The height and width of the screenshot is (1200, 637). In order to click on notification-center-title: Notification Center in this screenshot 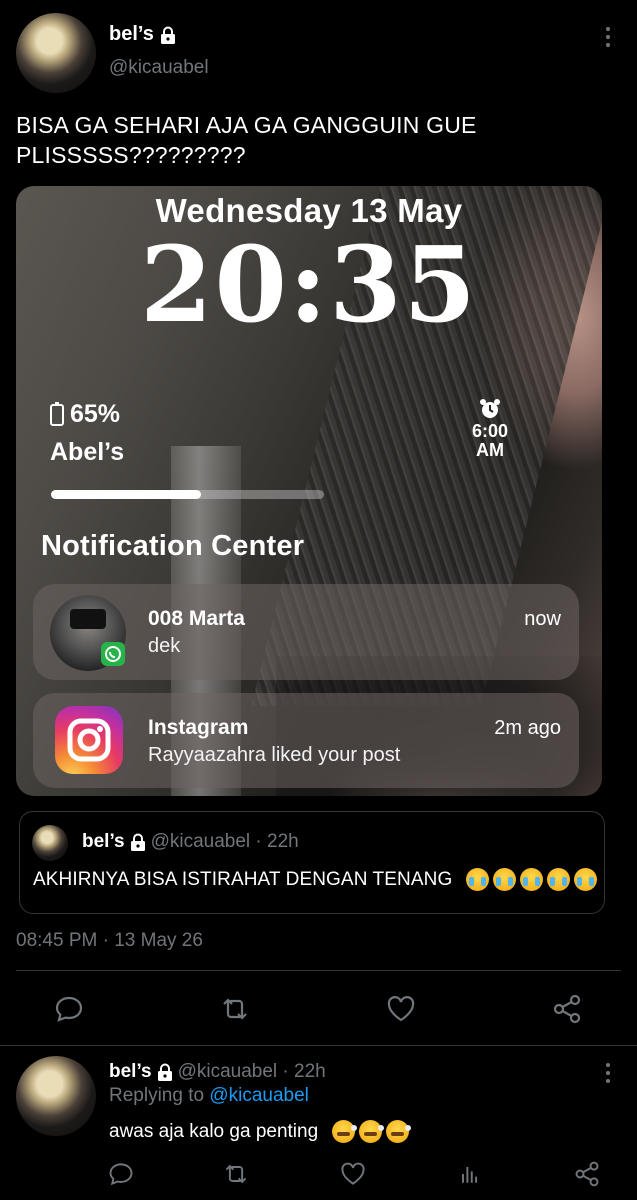, I will do `click(173, 546)`.